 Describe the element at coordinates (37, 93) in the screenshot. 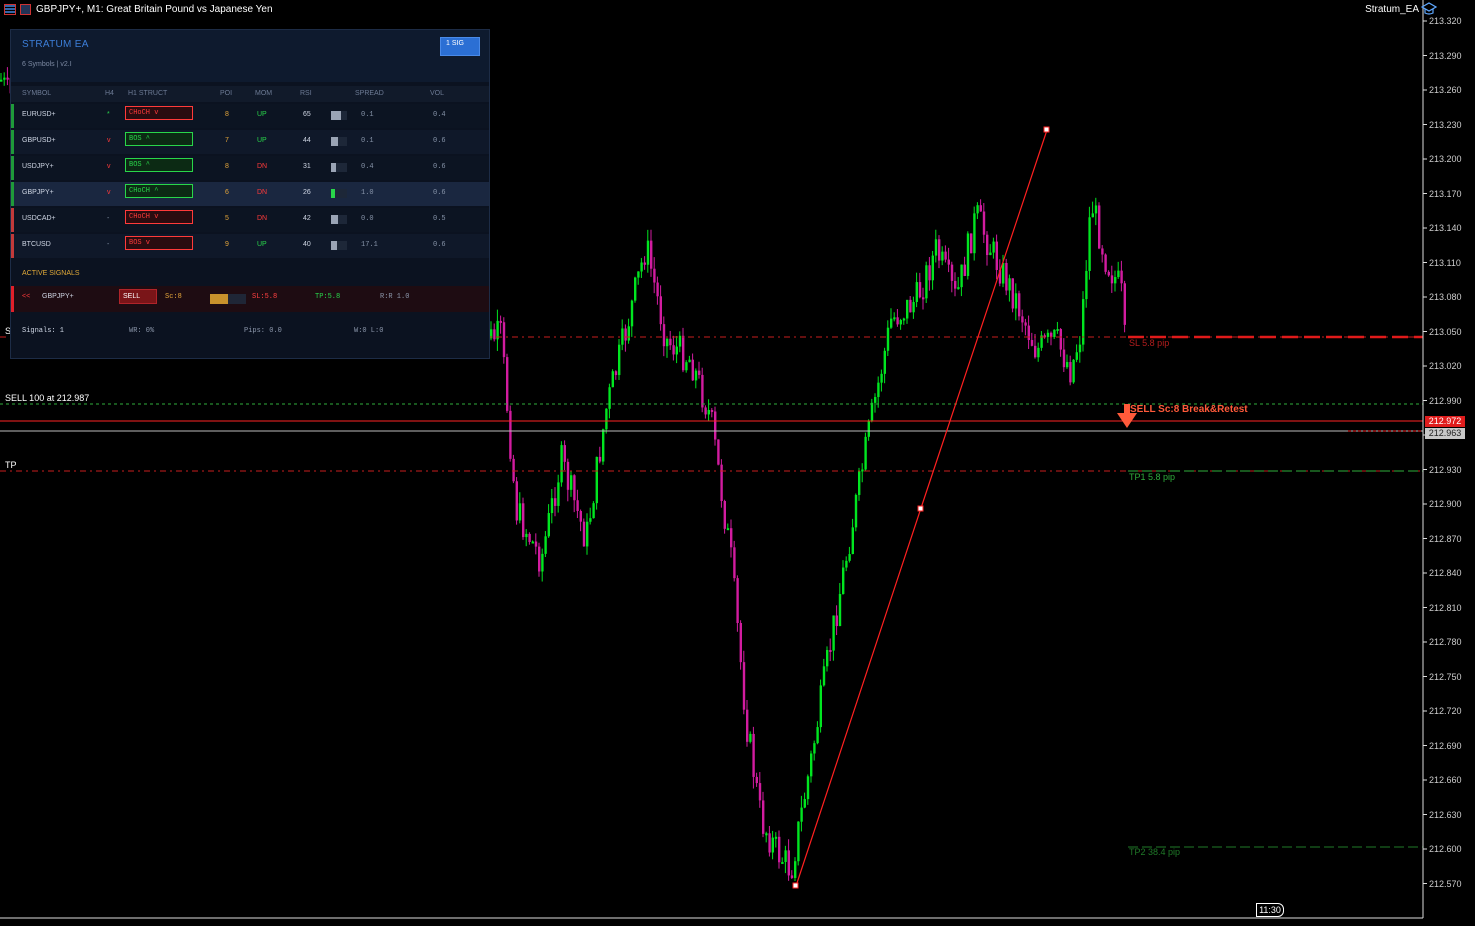

I see `col-symbol: SYMBOL` at that location.